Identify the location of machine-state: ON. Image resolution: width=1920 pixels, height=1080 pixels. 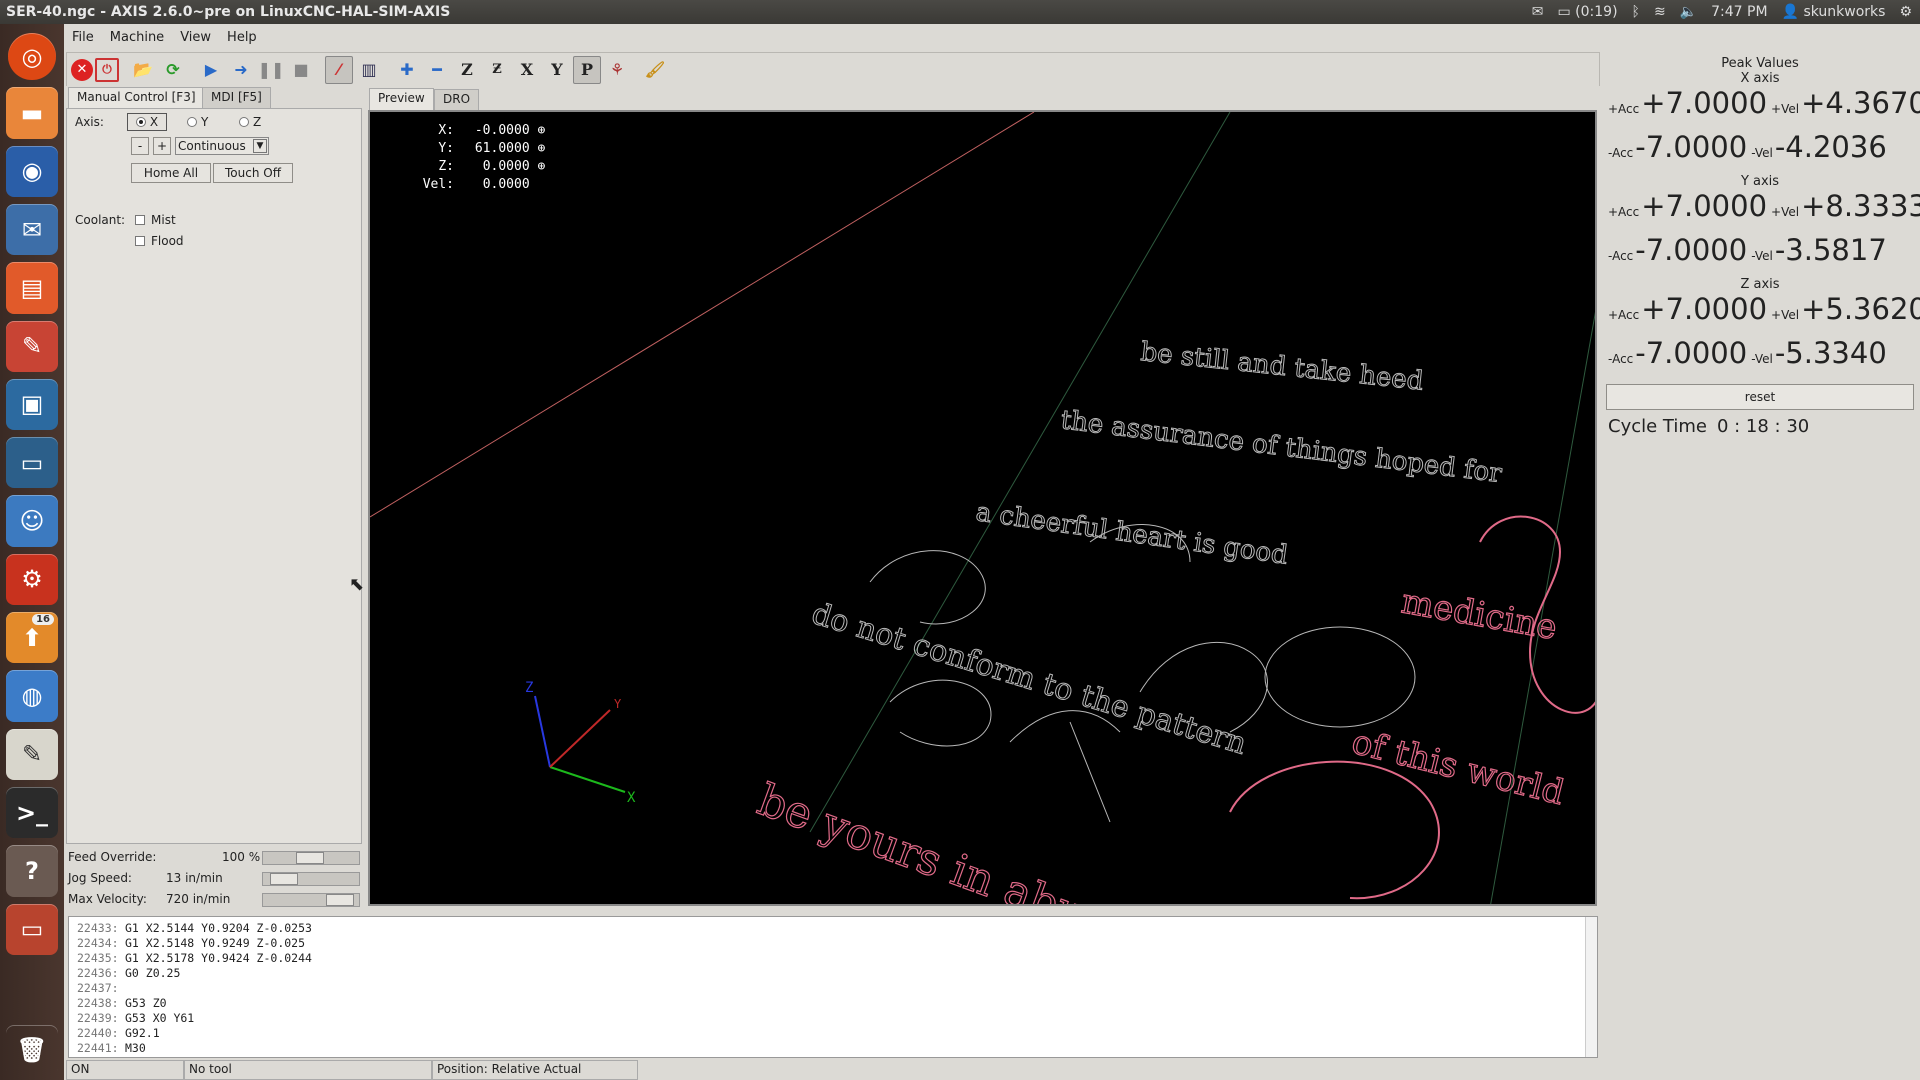
(125, 1070).